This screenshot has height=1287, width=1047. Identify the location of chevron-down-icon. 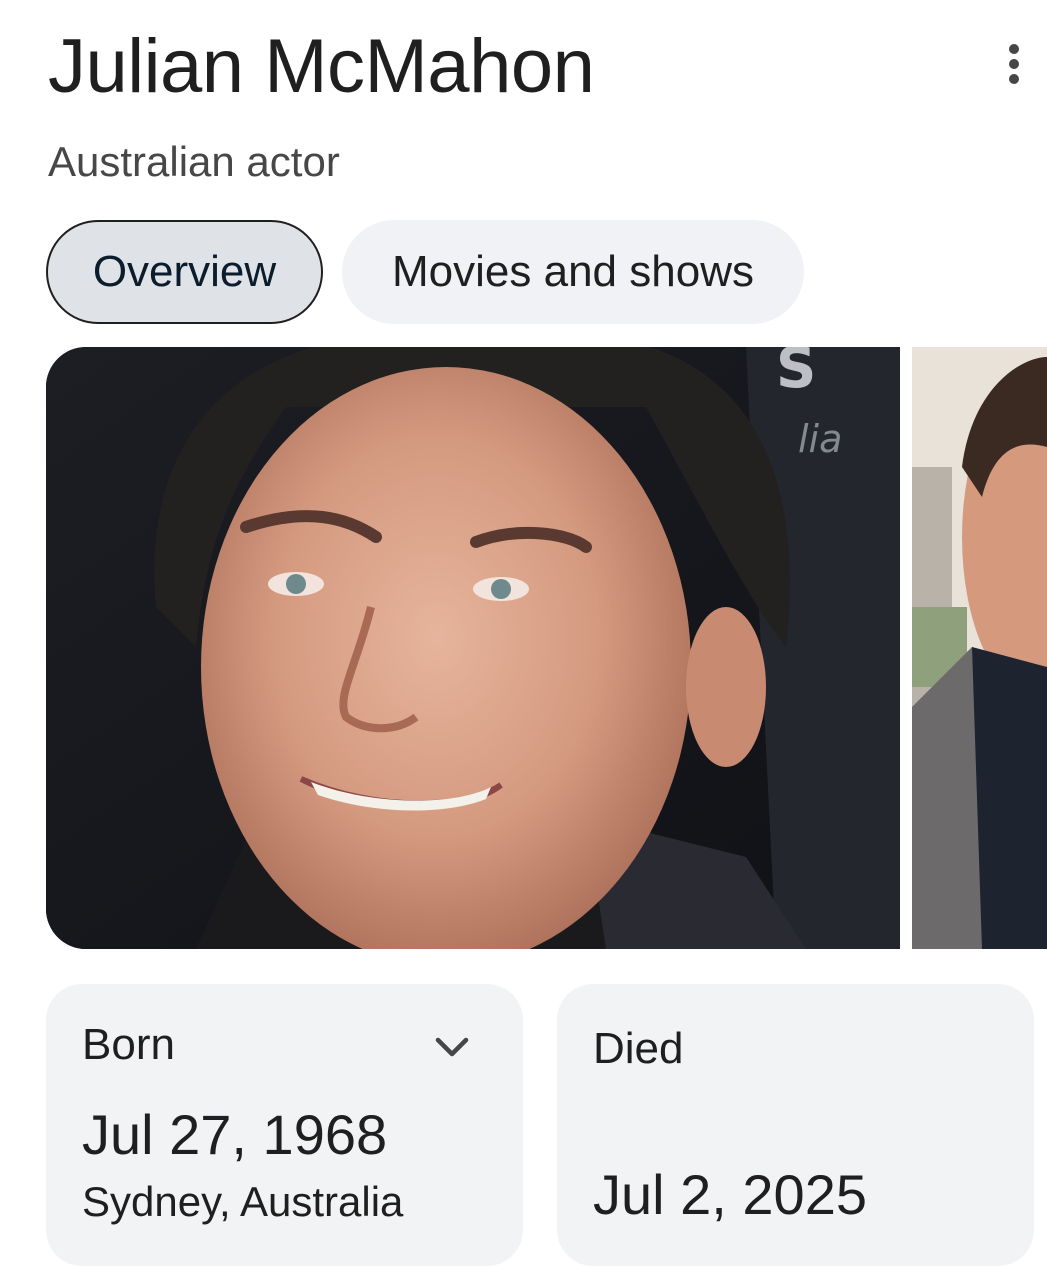
(452, 1048).